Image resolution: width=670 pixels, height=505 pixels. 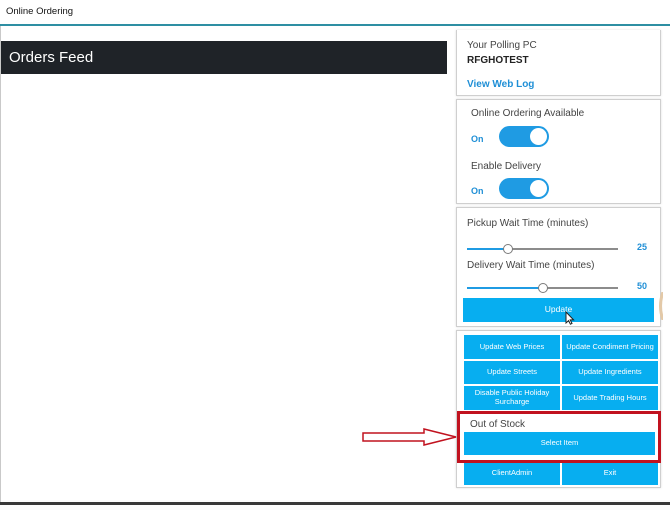 I want to click on online-ordering-state: On, so click(x=477, y=139).